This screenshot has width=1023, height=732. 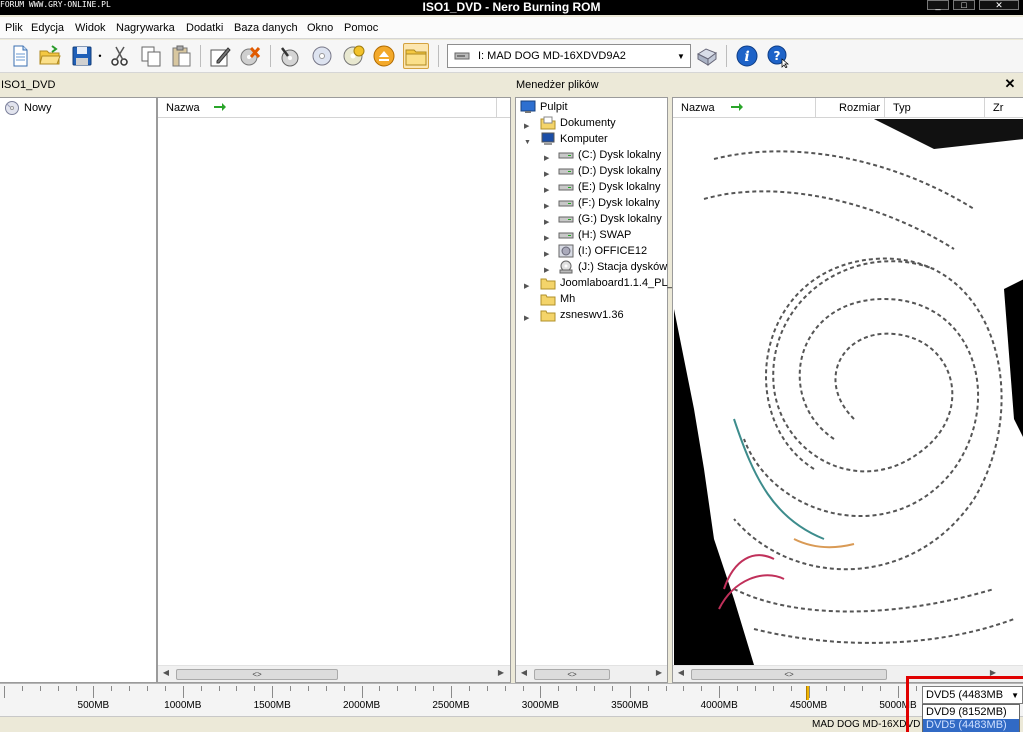 What do you see at coordinates (617, 283) in the screenshot?
I see `tree-item-label: Joomlaboard1.1.4_PL_` at bounding box center [617, 283].